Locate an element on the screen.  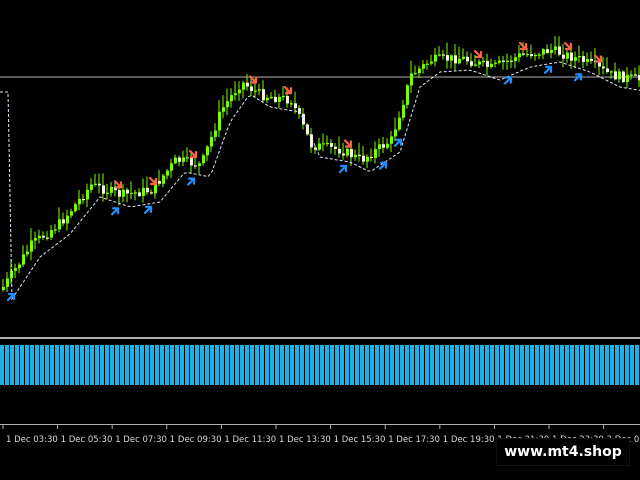
time-axis-label: 1 Dec 15:30 is located at coordinates (360, 440).